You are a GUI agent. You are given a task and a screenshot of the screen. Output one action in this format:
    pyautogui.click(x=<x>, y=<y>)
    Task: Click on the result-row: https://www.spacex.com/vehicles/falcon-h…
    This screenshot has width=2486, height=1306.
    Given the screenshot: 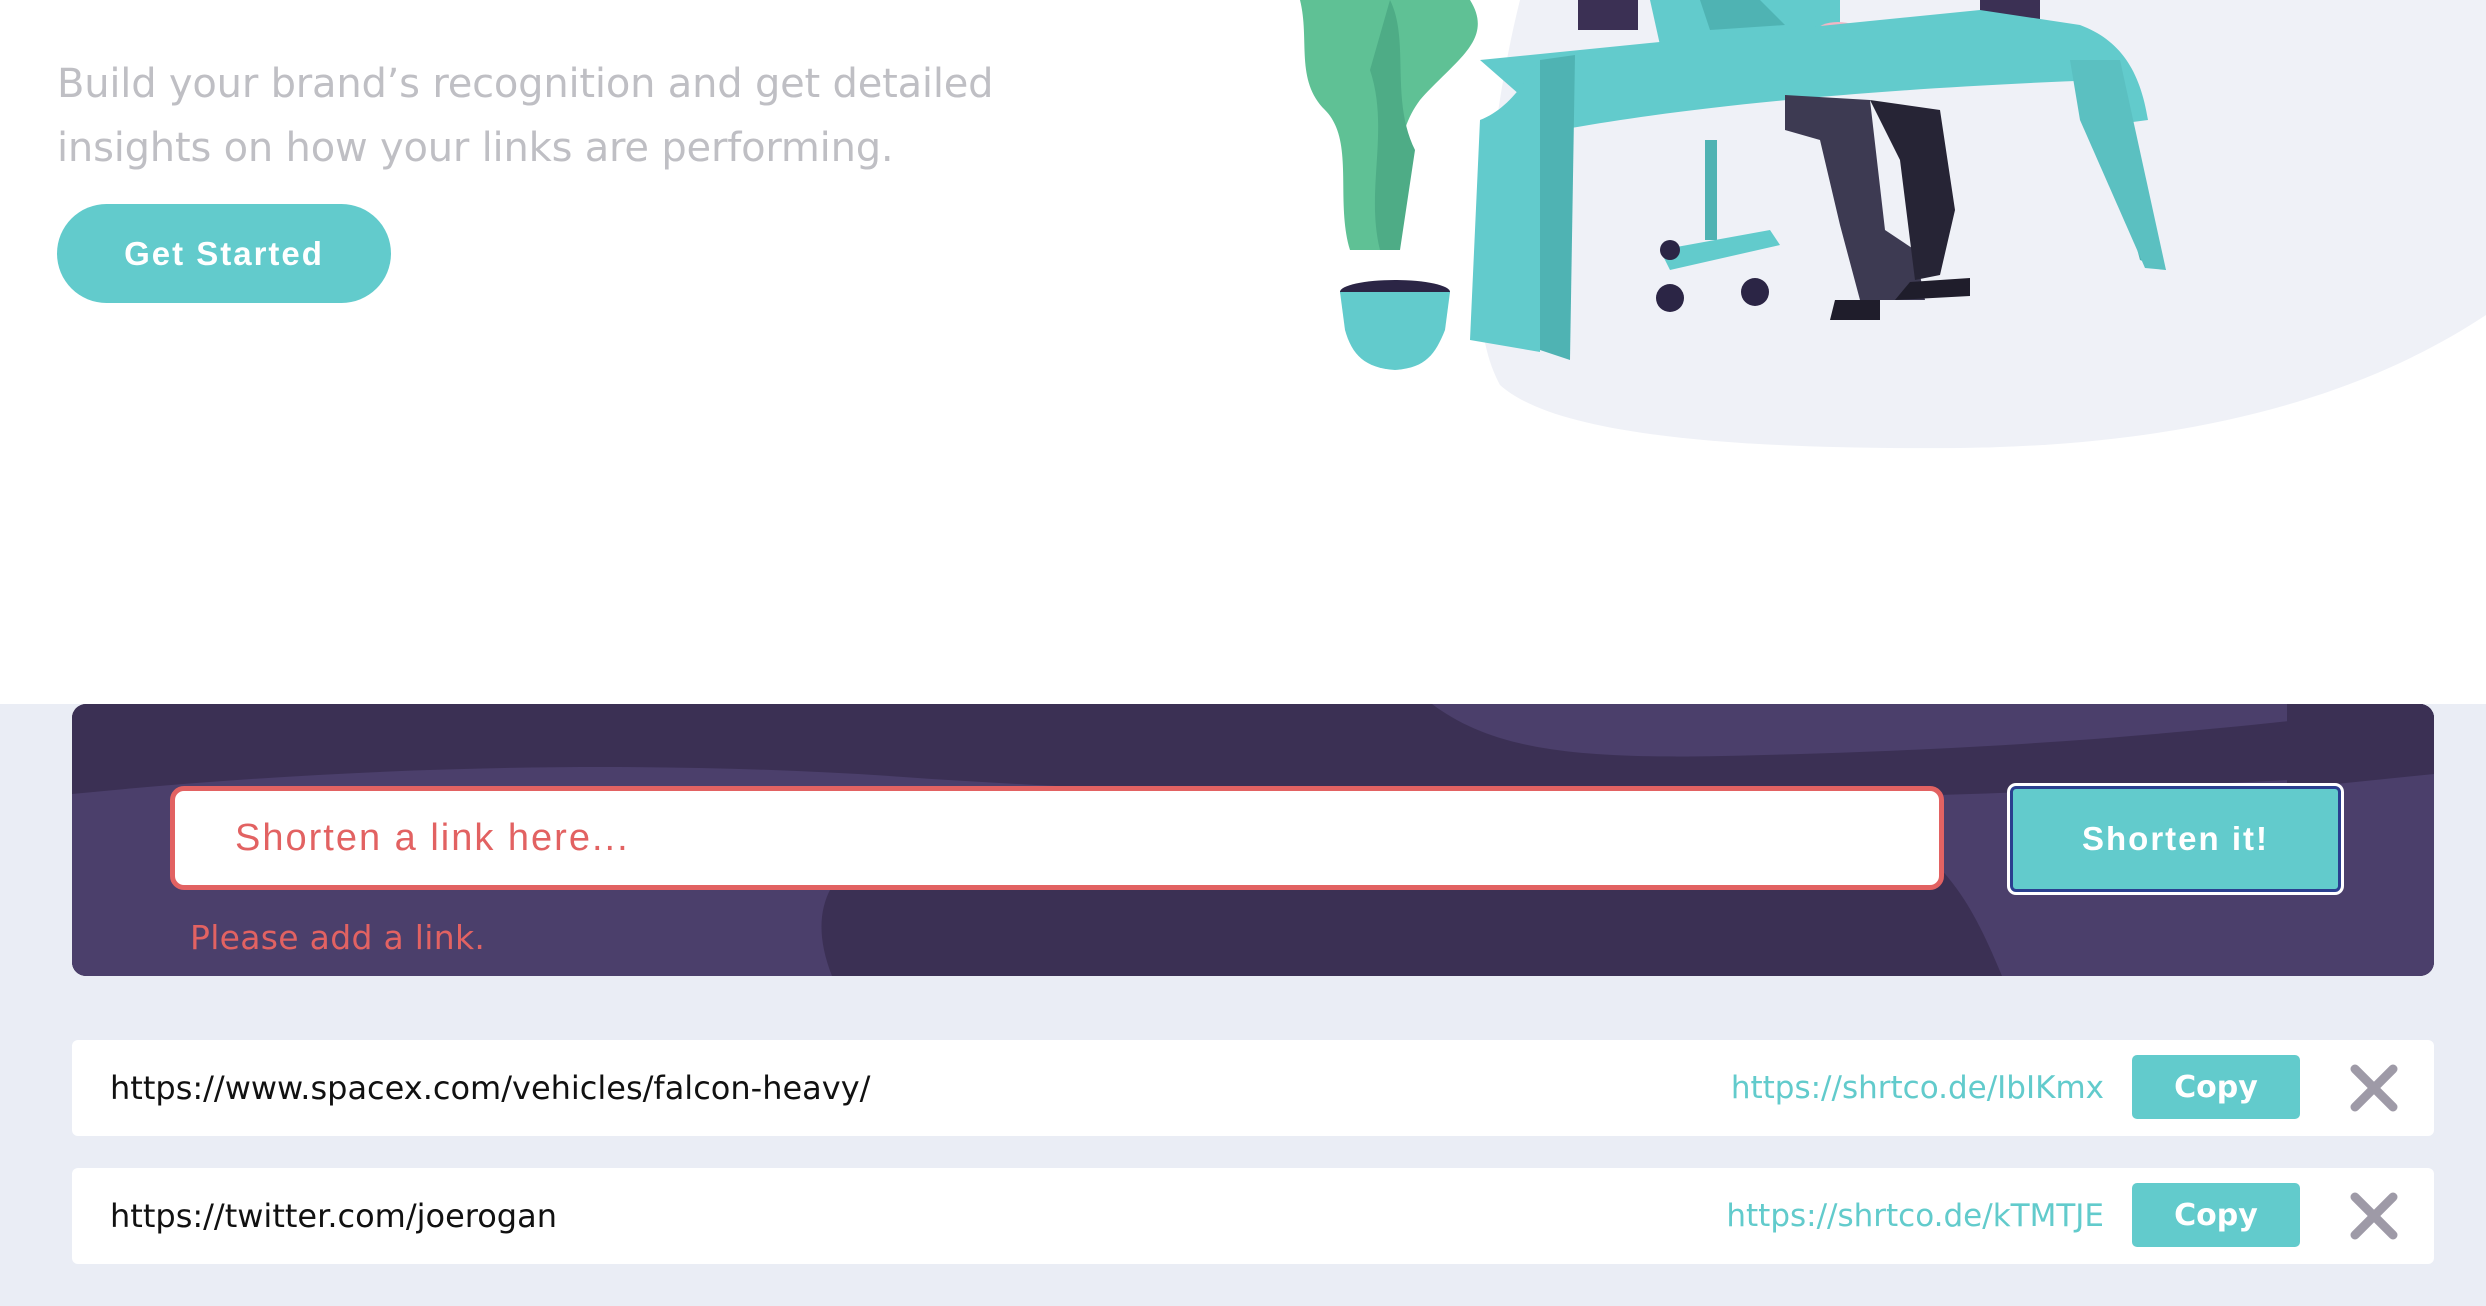 What is the action you would take?
    pyautogui.click(x=1253, y=1088)
    